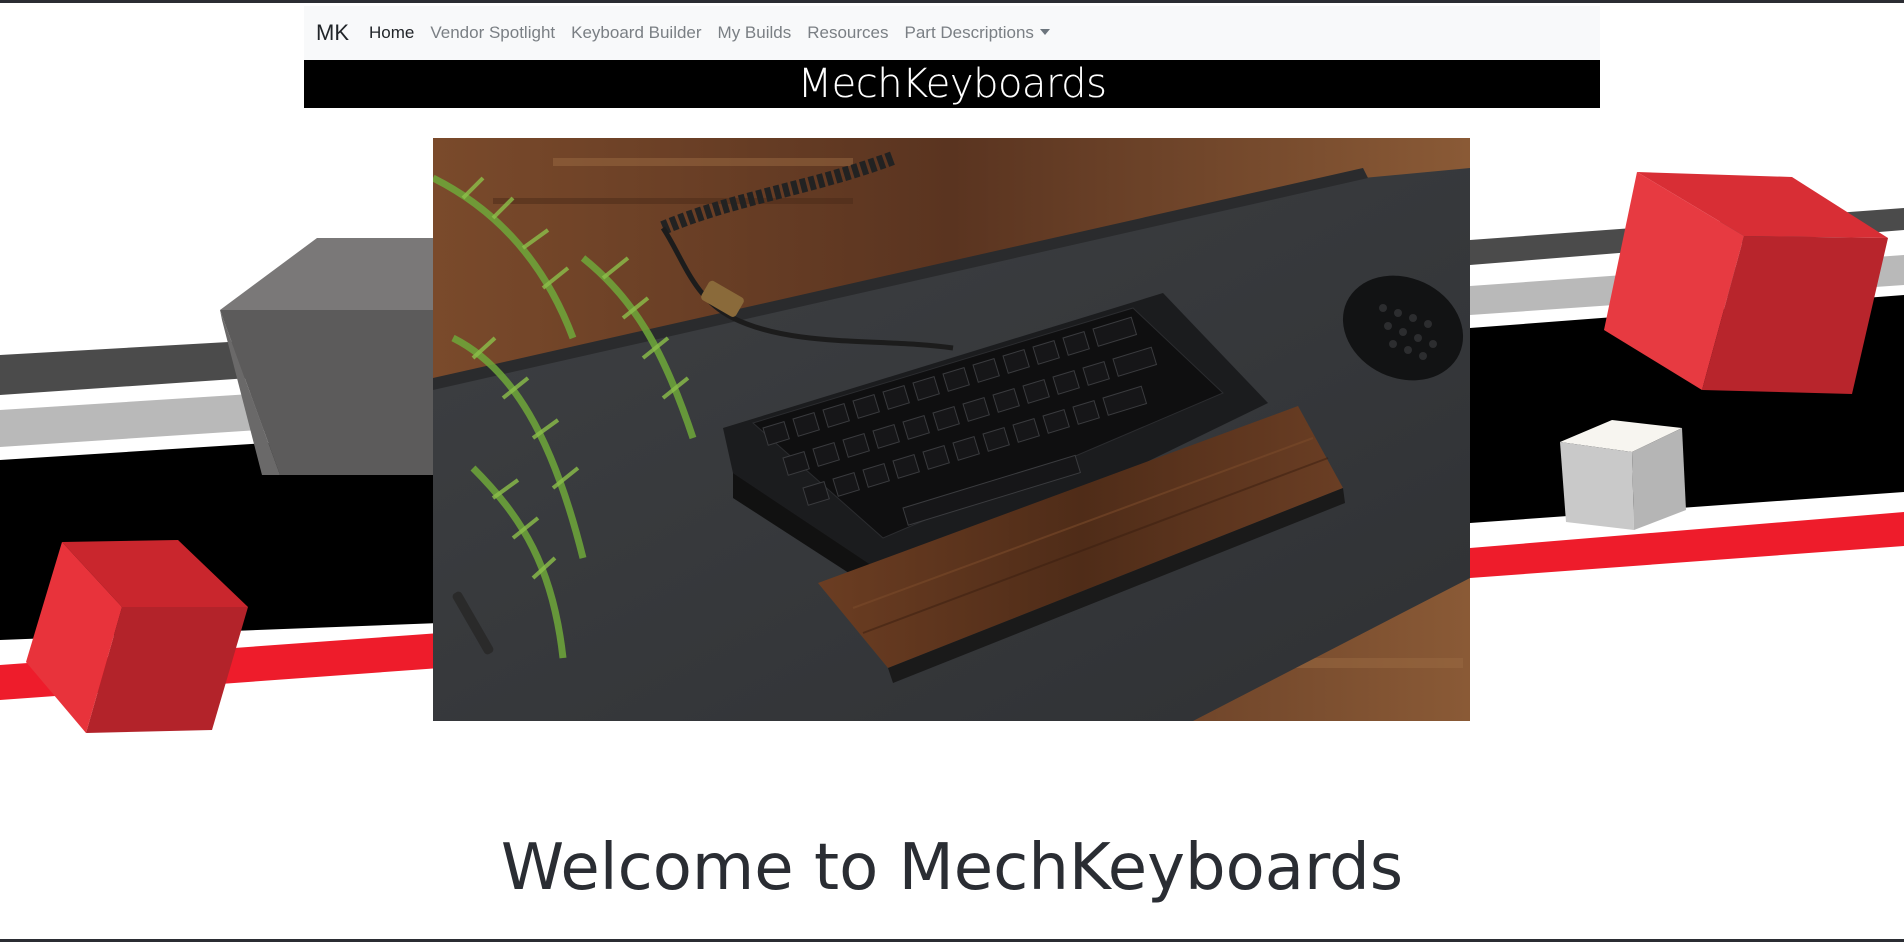  I want to click on stripe-red-right, so click(1687, 545).